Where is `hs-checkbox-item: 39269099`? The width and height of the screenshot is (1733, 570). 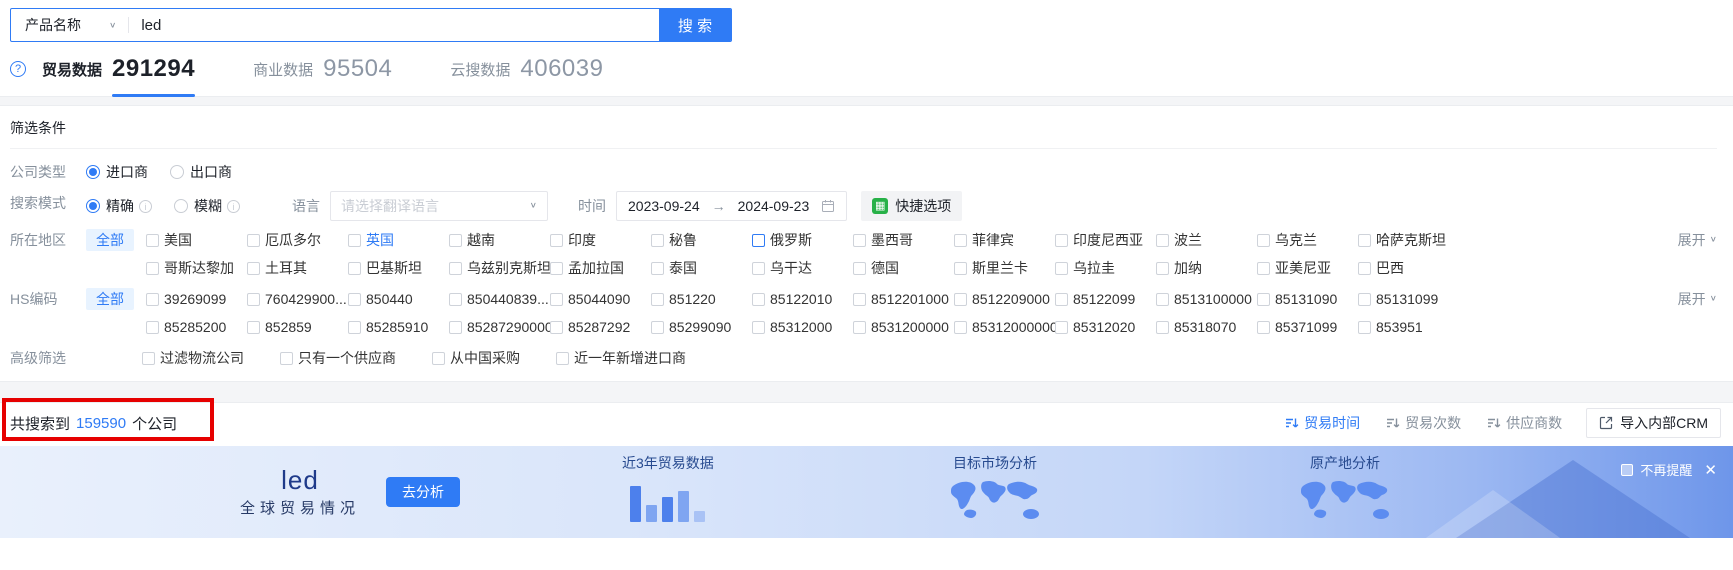
hs-checkbox-item: 39269099 is located at coordinates (196, 299).